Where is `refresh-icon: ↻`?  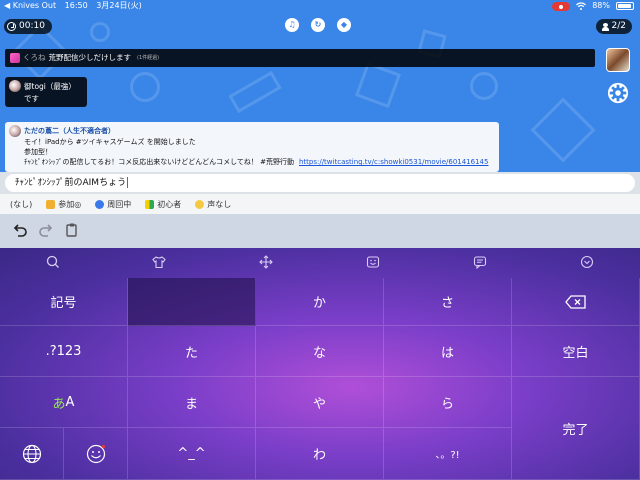 refresh-icon: ↻ is located at coordinates (318, 25).